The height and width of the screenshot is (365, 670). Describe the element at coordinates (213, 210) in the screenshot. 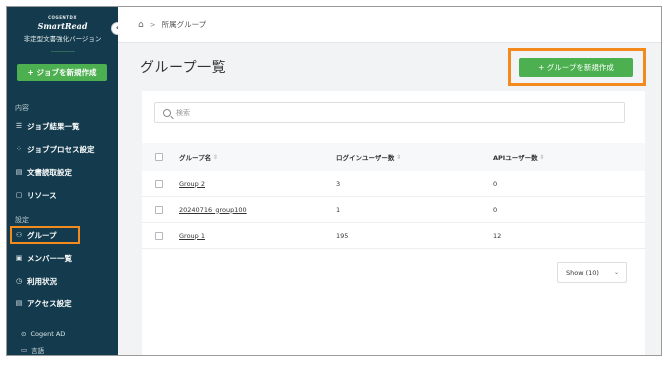

I see `group-name-link: 20240716_group100` at that location.